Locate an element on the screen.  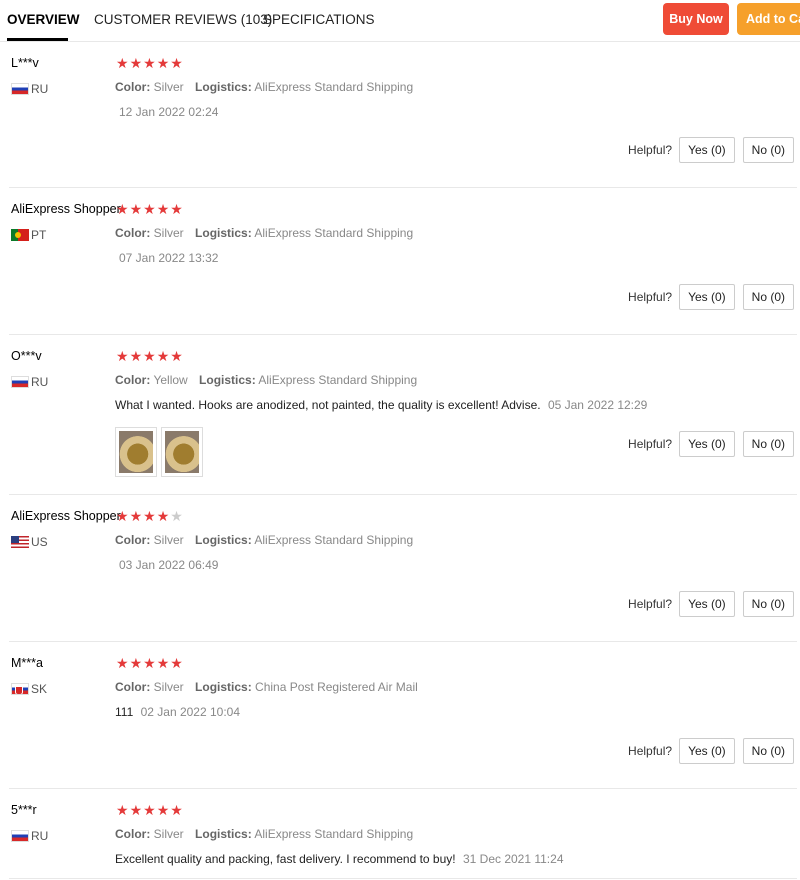
review-date: 05 Jan 2022 12:29 is located at coordinates (597, 405).